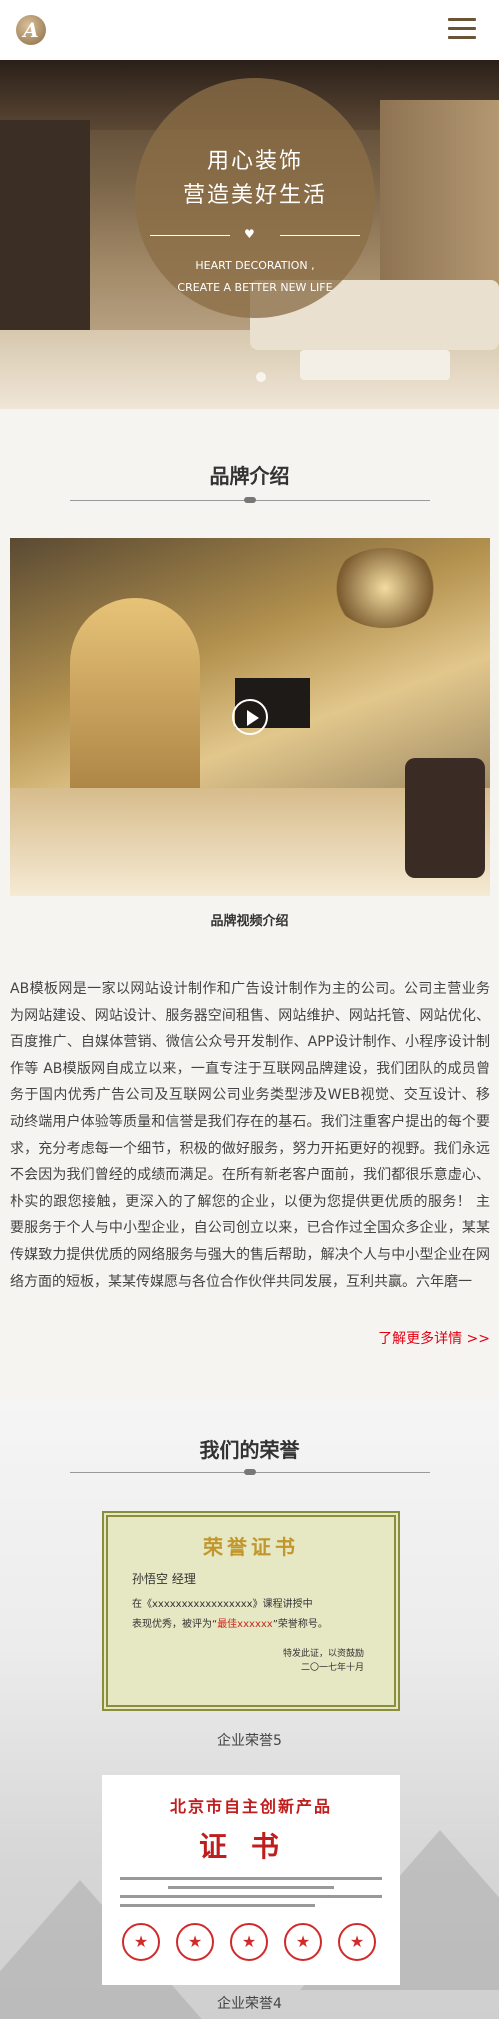  Describe the element at coordinates (175, 1624) in the screenshot. I see `cert-body-text: 表现优秀，被评为“` at that location.